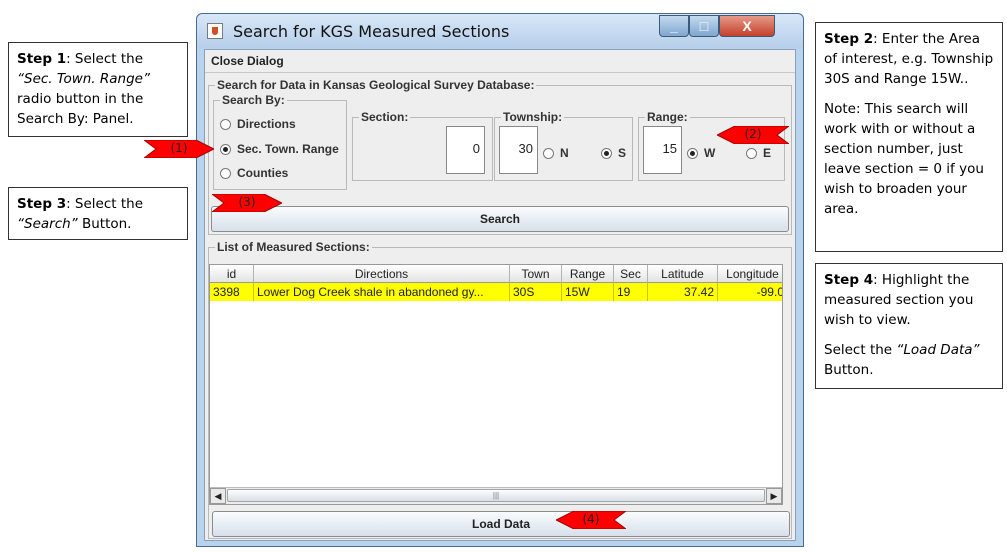 The height and width of the screenshot is (553, 1007). I want to click on close-window-button: X, so click(747, 26).